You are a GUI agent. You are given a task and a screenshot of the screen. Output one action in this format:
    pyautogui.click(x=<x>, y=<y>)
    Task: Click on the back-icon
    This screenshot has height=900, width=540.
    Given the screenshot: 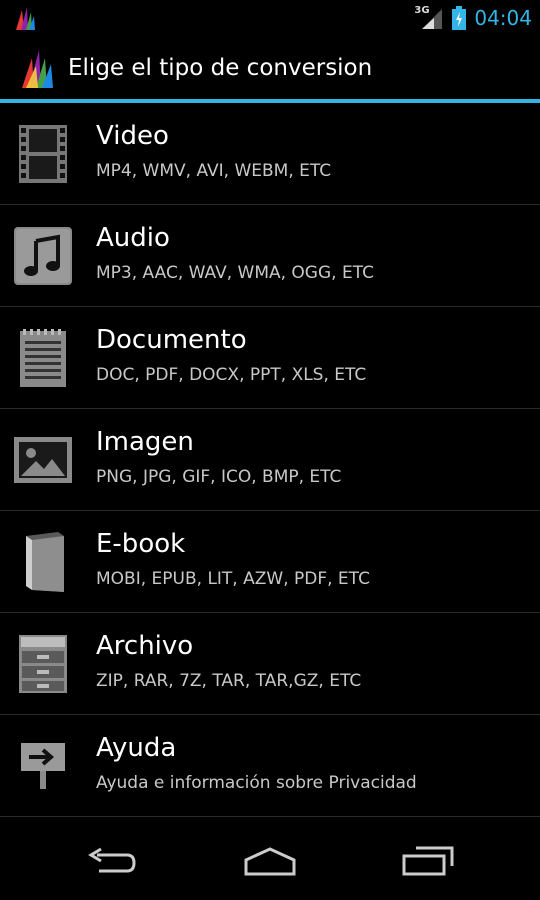 What is the action you would take?
    pyautogui.click(x=112, y=860)
    